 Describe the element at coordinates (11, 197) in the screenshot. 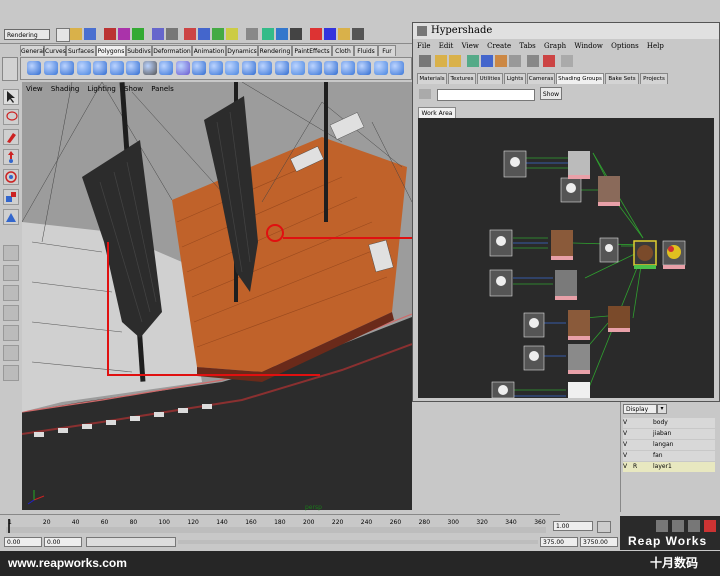

I see `scale-tool-icon` at that location.